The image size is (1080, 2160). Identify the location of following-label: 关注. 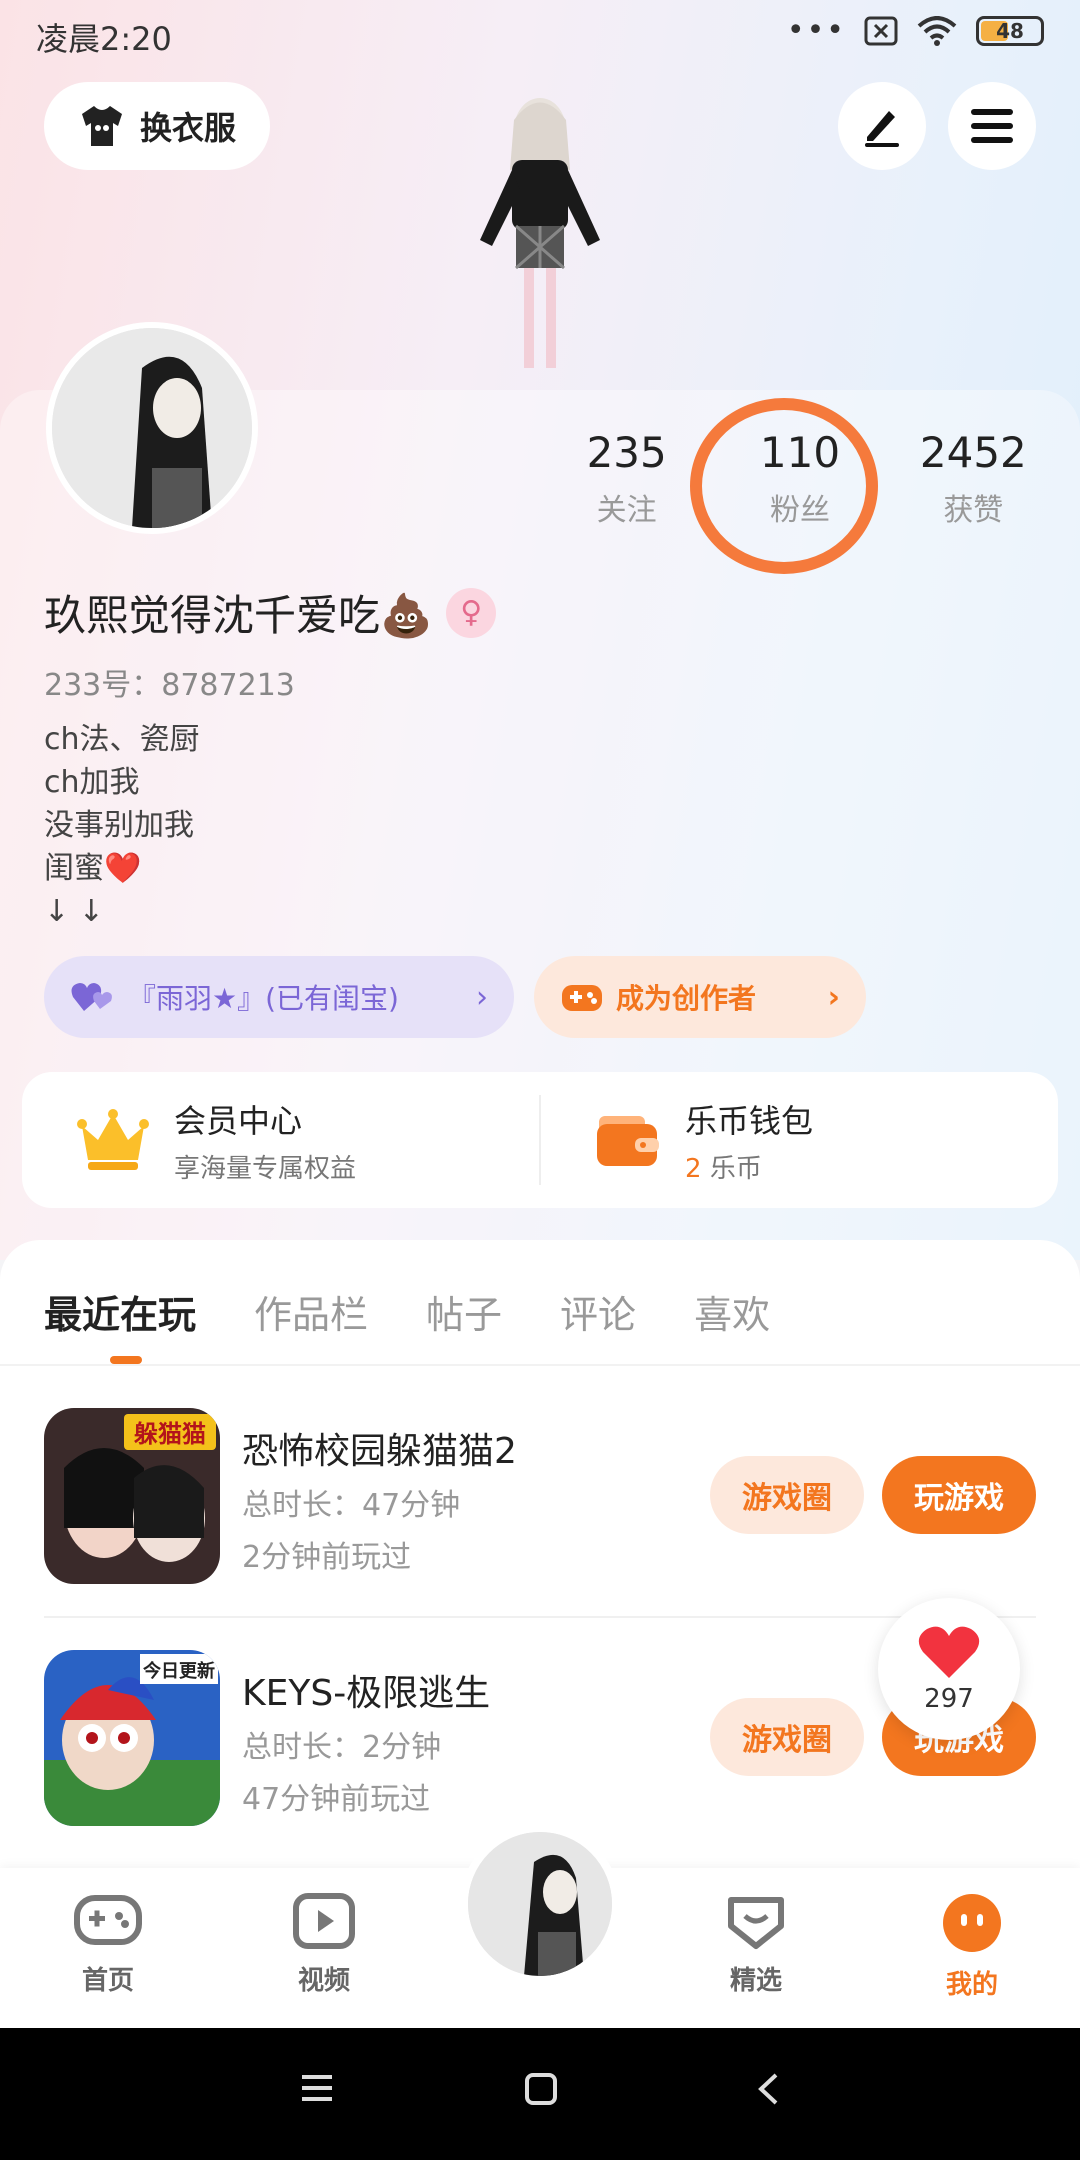
(626, 510).